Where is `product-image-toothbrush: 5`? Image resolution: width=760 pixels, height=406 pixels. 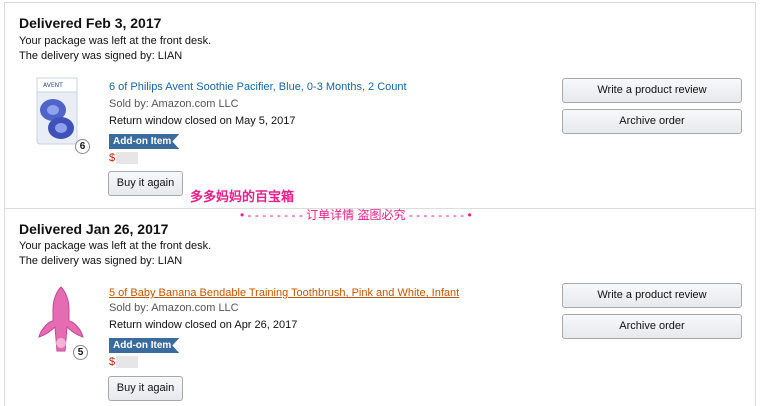
product-image-toothbrush: 5 is located at coordinates (61, 320).